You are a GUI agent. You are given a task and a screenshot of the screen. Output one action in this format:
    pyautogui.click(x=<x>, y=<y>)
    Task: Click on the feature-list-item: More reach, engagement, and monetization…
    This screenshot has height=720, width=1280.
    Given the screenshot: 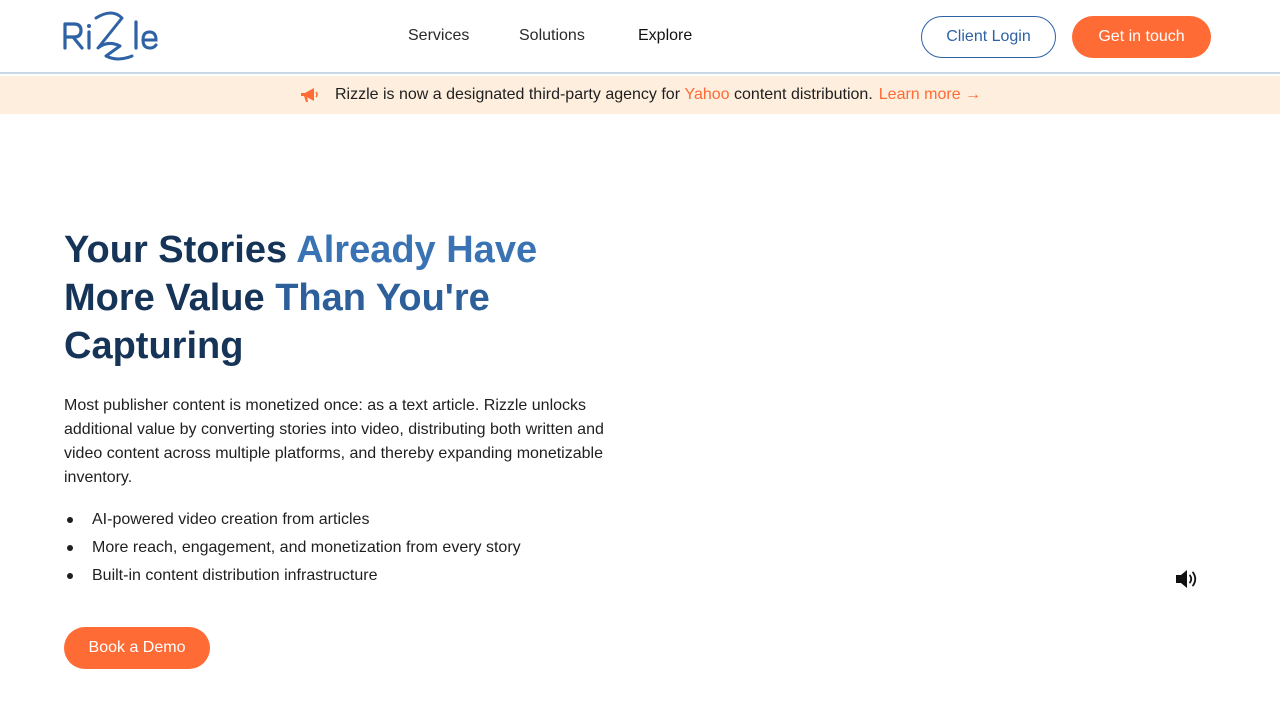 What is the action you would take?
    pyautogui.click(x=292, y=548)
    